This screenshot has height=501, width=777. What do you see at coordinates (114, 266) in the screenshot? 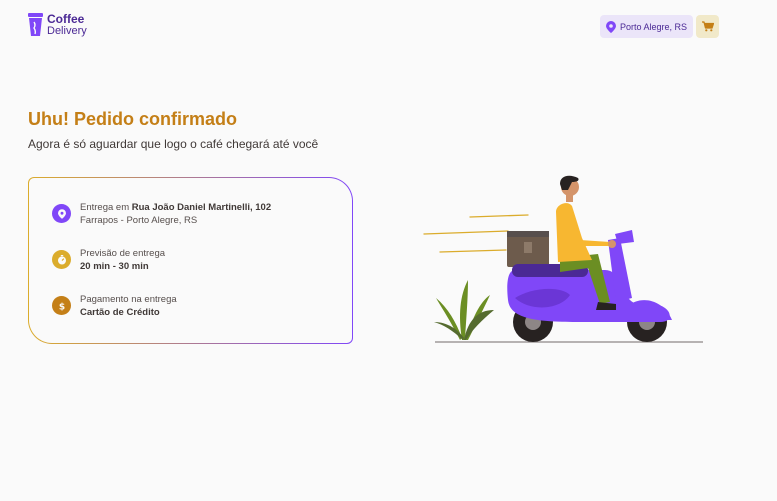
I see `forecast-value: 20 min - 30 min` at bounding box center [114, 266].